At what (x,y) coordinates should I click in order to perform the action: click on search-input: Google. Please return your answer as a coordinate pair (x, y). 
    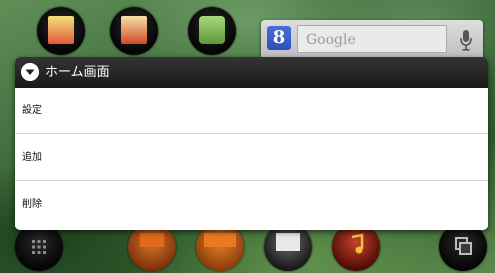
    Looking at the image, I should click on (372, 39).